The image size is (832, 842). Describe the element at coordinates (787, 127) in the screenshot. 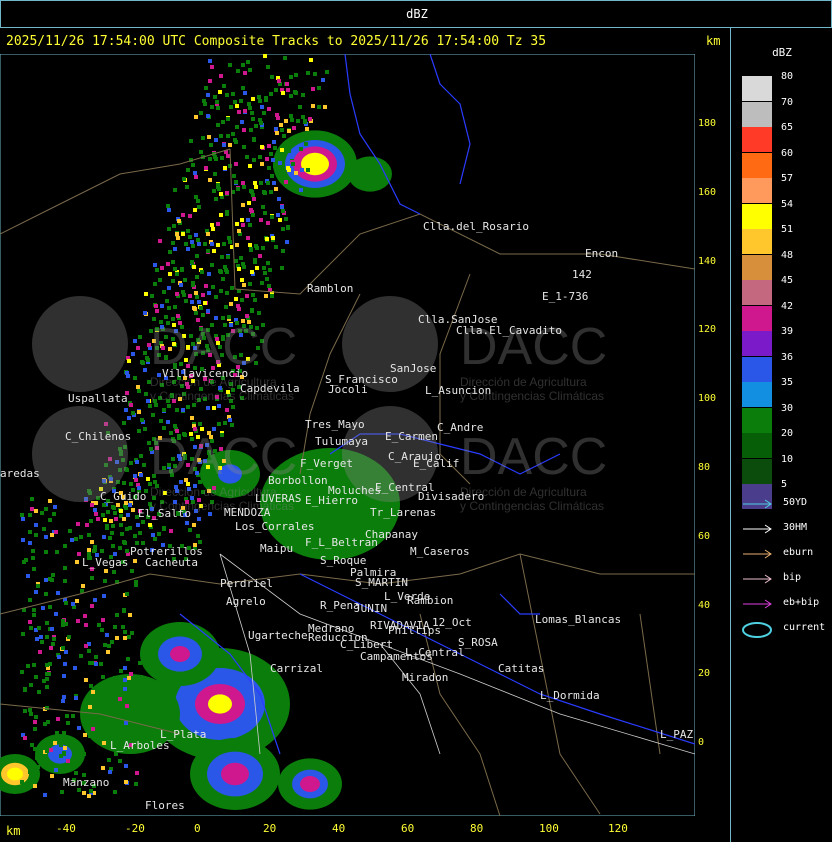

I see `legend-swatch-label: 65` at that location.